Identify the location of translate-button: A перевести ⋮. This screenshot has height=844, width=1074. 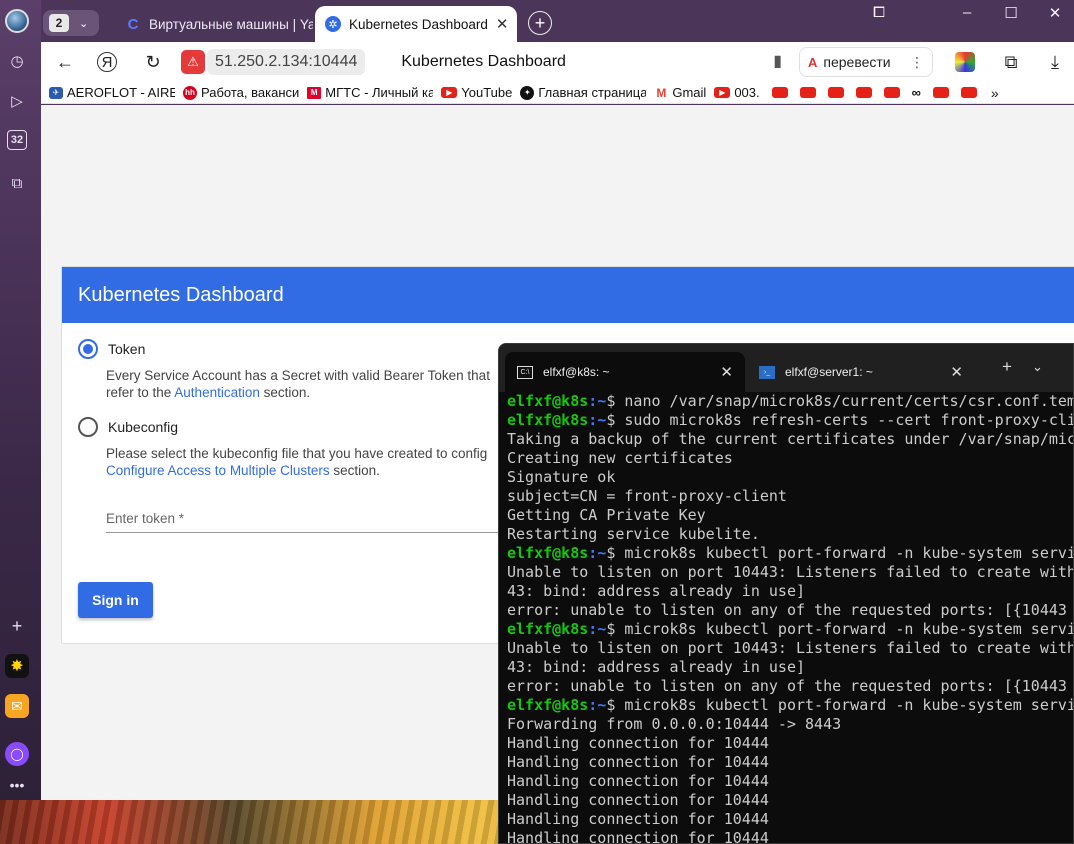
(866, 62).